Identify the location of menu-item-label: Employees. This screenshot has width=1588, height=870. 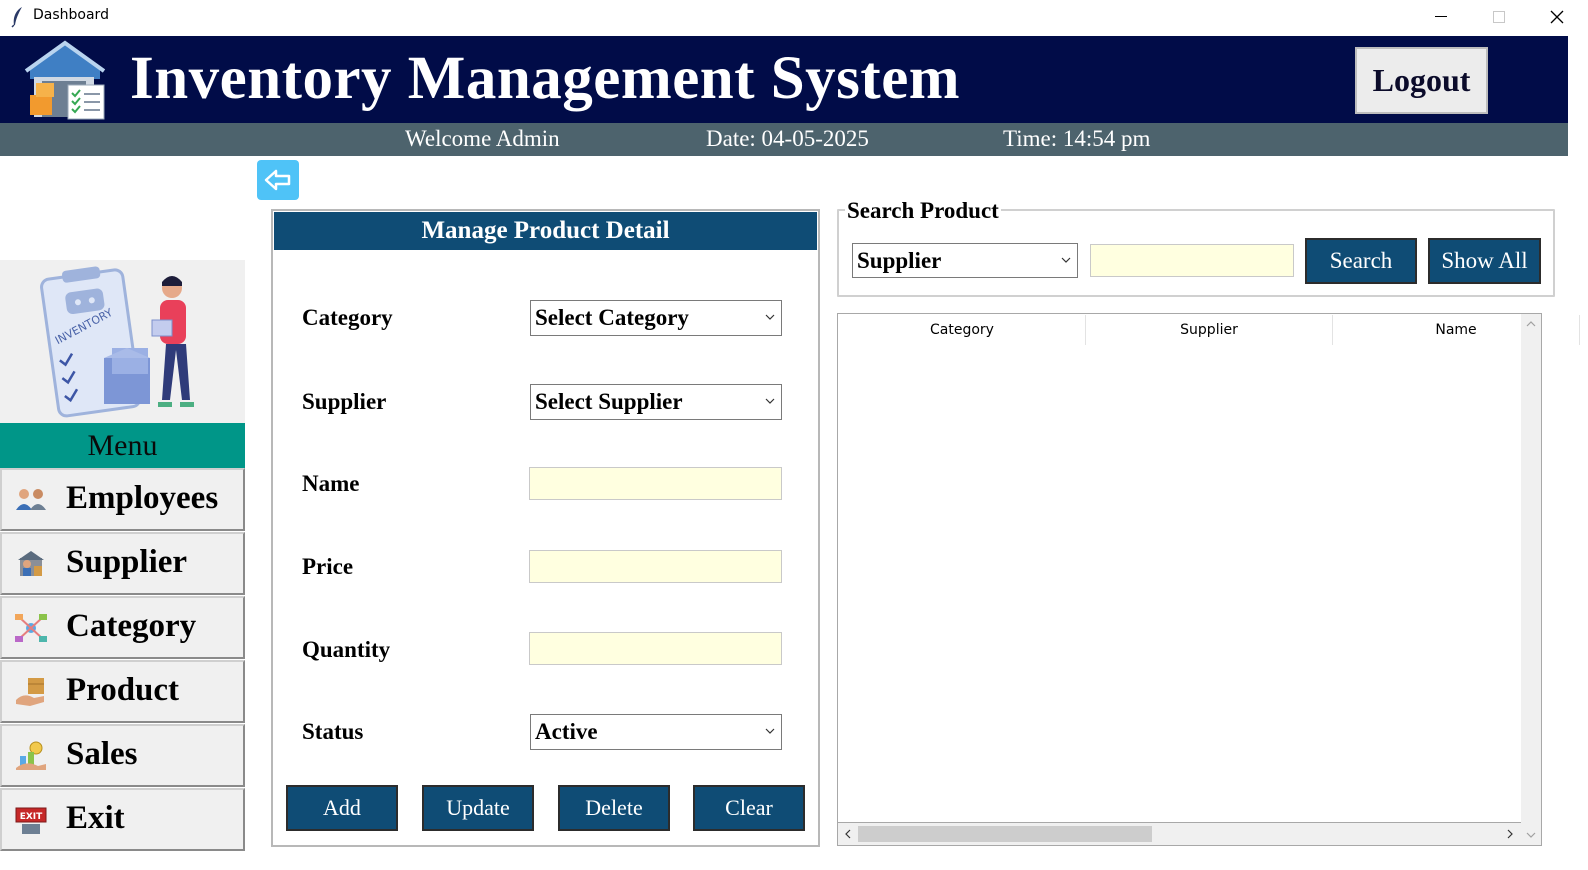
(142, 498).